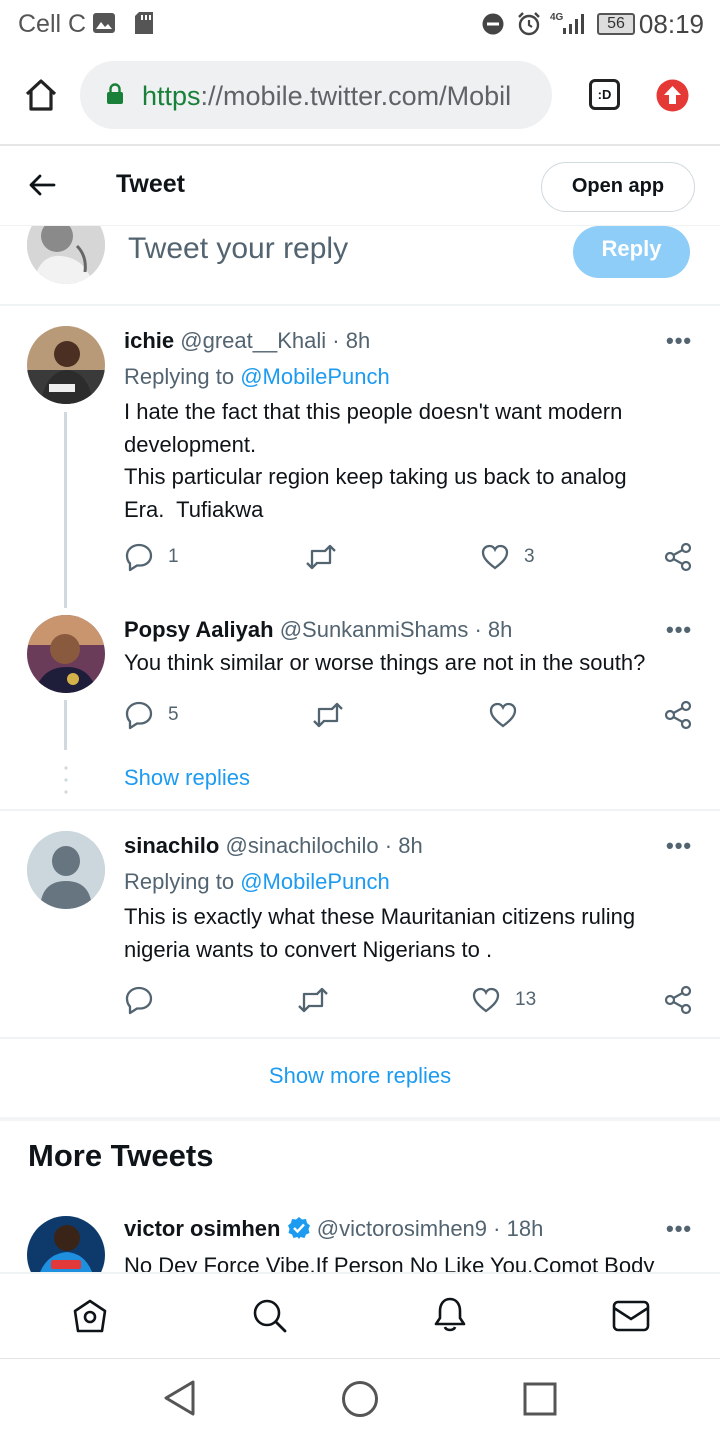  Describe the element at coordinates (328, 715) in the screenshot. I see `retweet-icon` at that location.